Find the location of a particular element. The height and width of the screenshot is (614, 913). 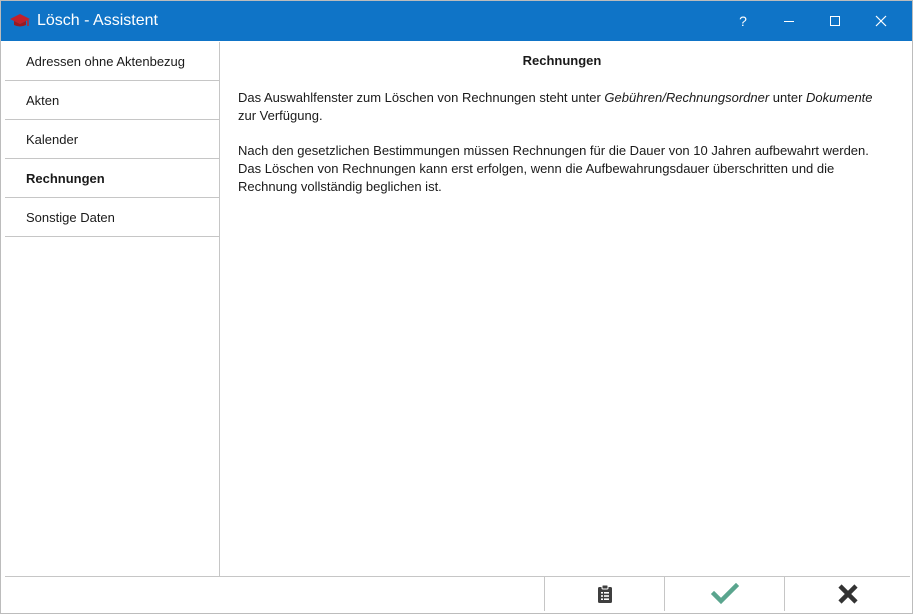

help-button: ? is located at coordinates (743, 21).